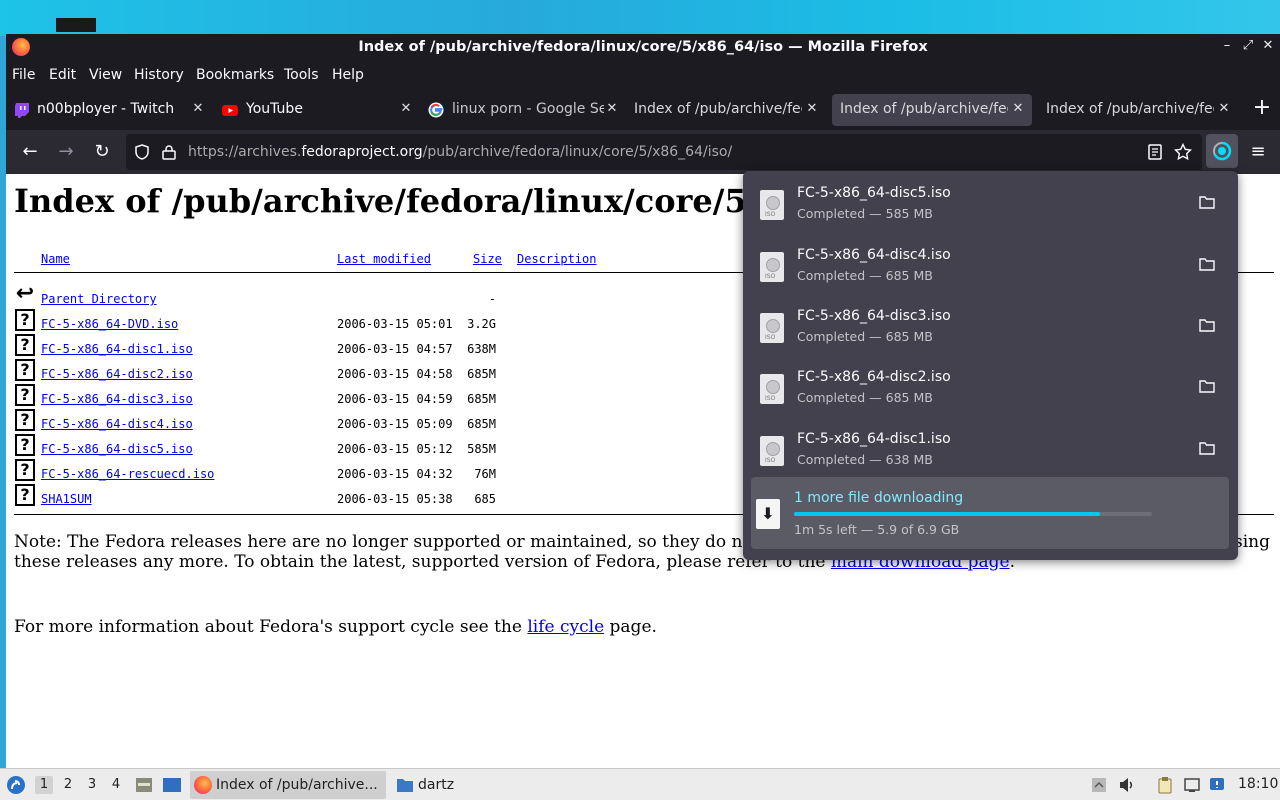 The image size is (1280, 800). What do you see at coordinates (55, 259) in the screenshot?
I see `column-header-name: Name` at bounding box center [55, 259].